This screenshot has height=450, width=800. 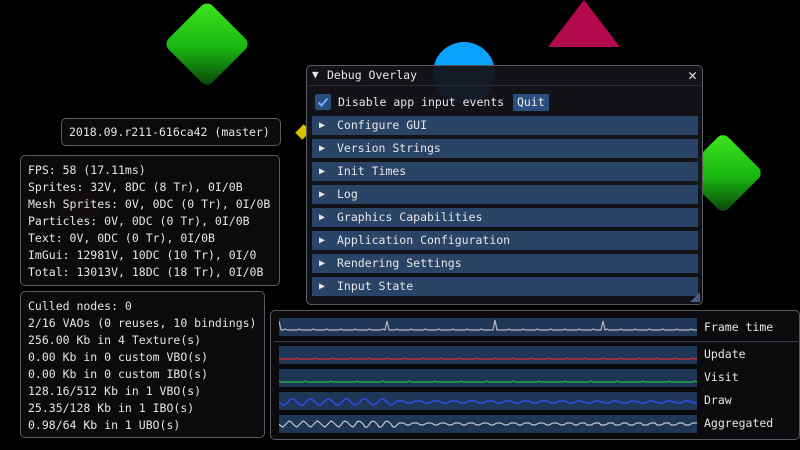 What do you see at coordinates (410, 217) in the screenshot?
I see `section-label: Graphics Capabilities` at bounding box center [410, 217].